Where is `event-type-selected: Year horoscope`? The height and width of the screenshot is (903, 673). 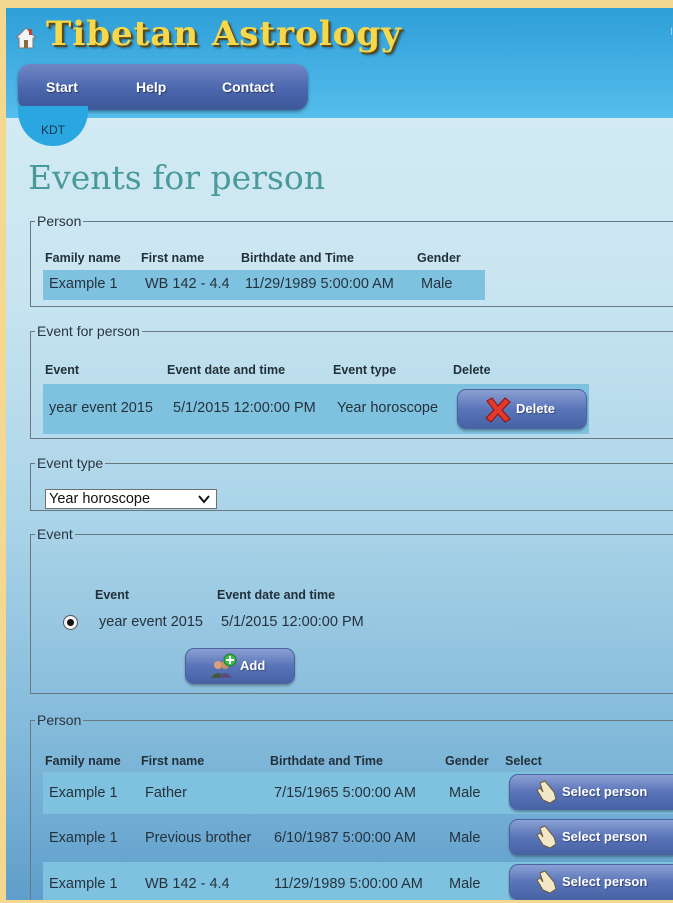 event-type-selected: Year horoscope is located at coordinates (100, 499).